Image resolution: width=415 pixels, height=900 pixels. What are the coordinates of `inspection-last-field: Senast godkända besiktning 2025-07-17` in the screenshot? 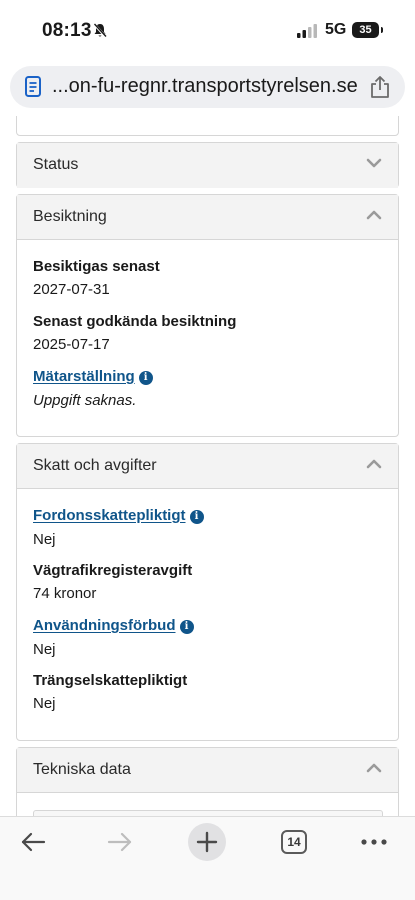 It's located at (134, 333).